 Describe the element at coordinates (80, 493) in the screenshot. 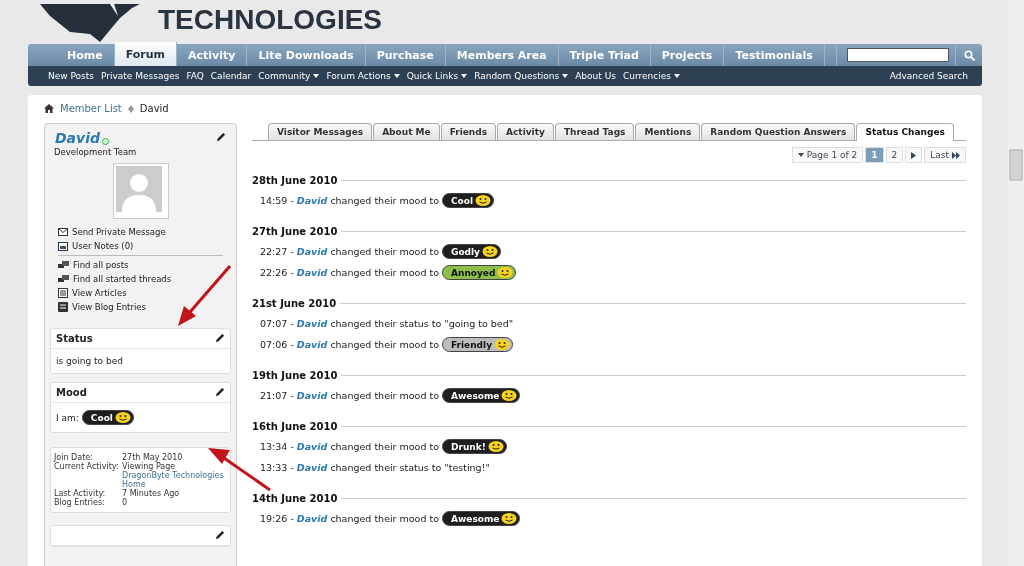

I see `info-label: Last Activity:` at that location.